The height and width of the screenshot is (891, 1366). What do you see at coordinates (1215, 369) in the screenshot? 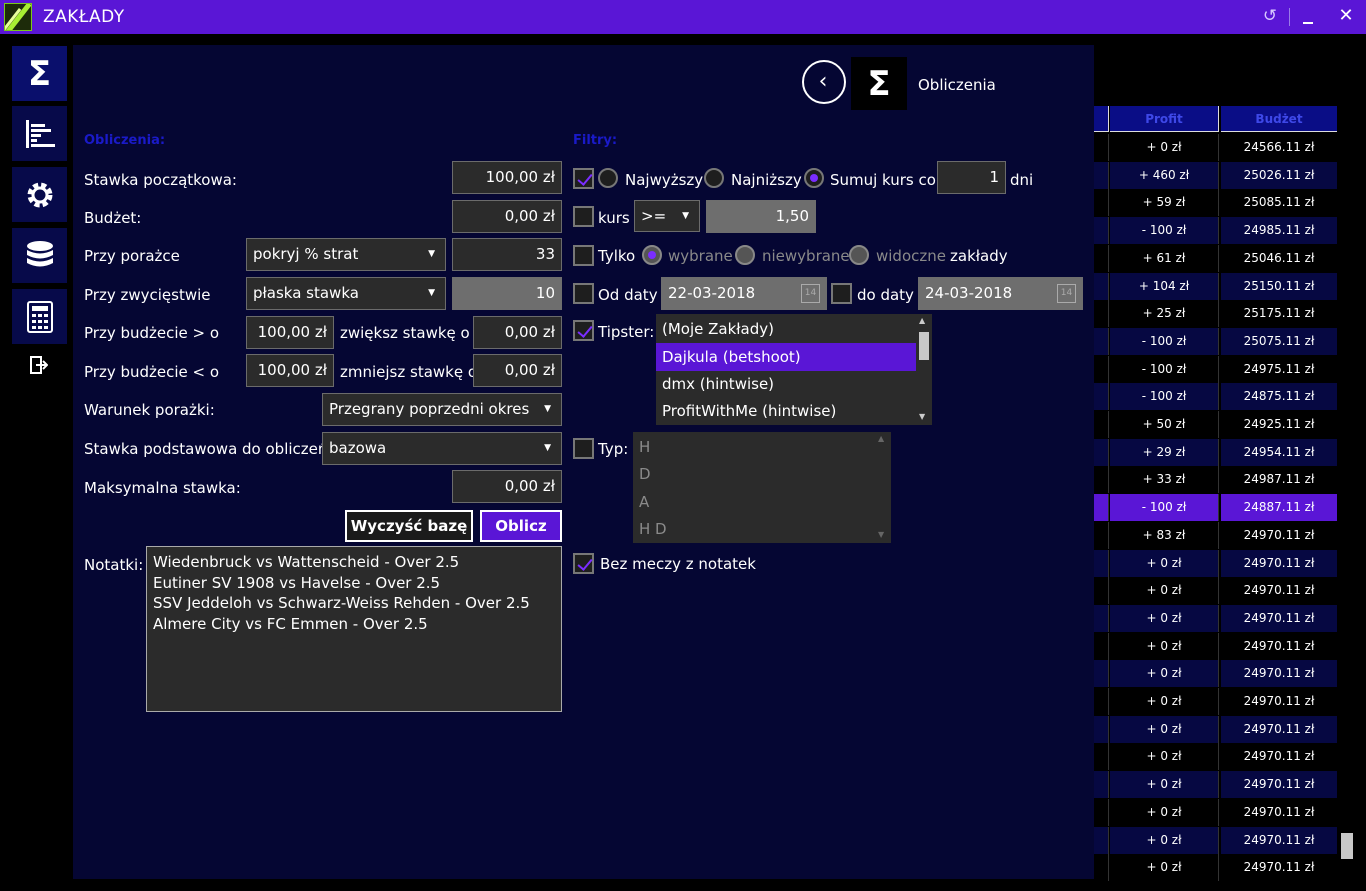
I see `table-row: - 100 zł 24975.11 zł` at bounding box center [1215, 369].